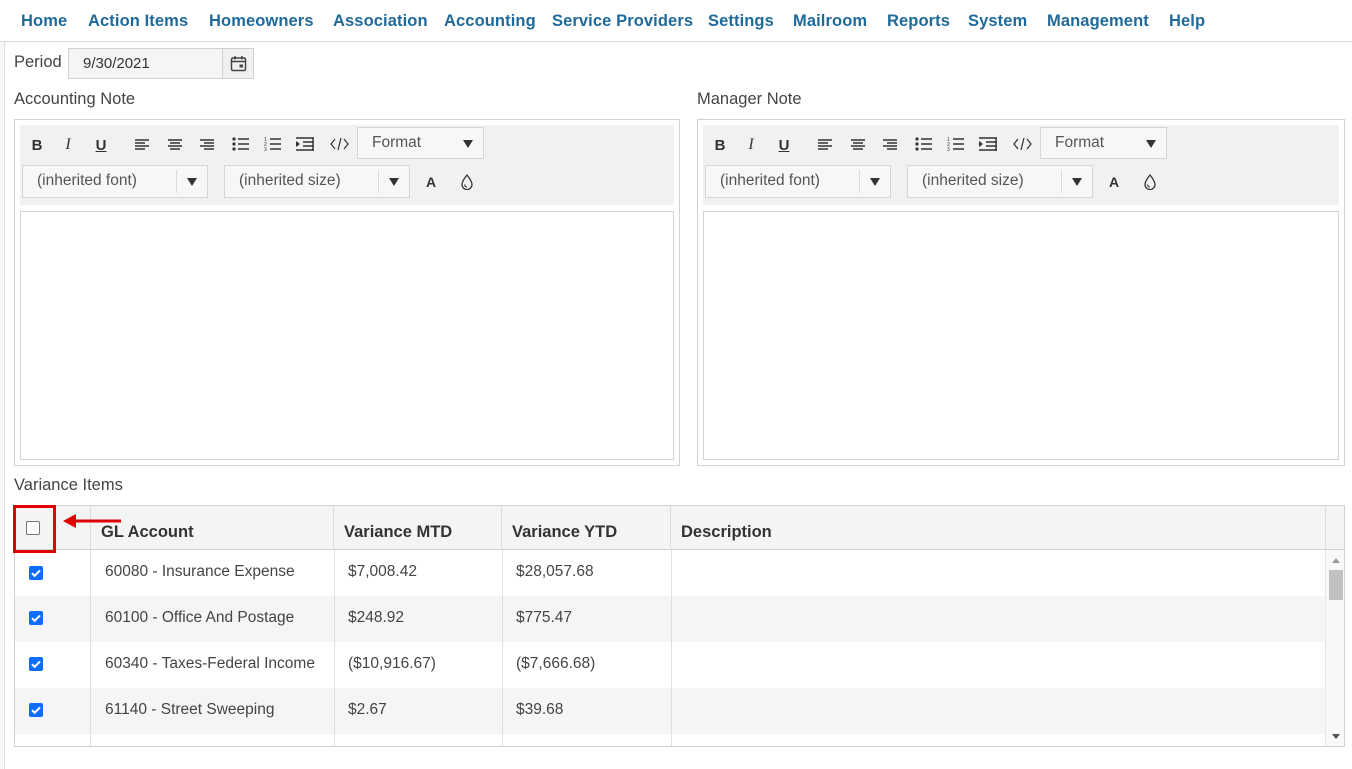  I want to click on header-description: Description, so click(998, 528).